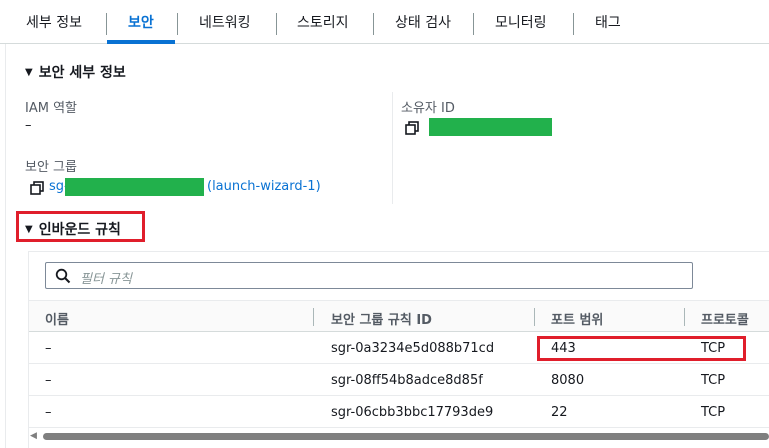 This screenshot has width=769, height=448. I want to click on cell-rule-id: sgr-0a3234e5d088b71cd, so click(413, 348).